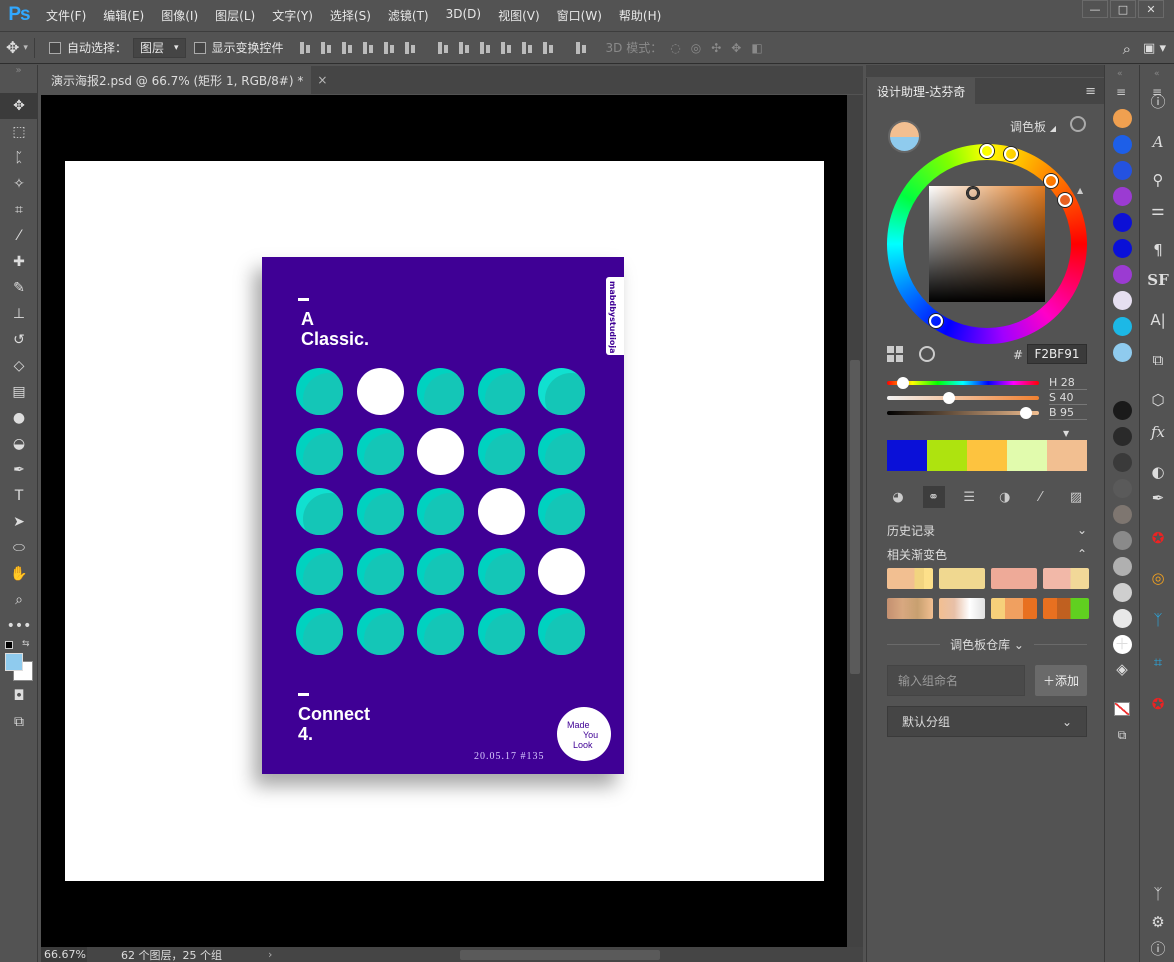 The width and height of the screenshot is (1174, 962). What do you see at coordinates (1158, 101) in the screenshot?
I see `info-icon: ⓘ` at bounding box center [1158, 101].